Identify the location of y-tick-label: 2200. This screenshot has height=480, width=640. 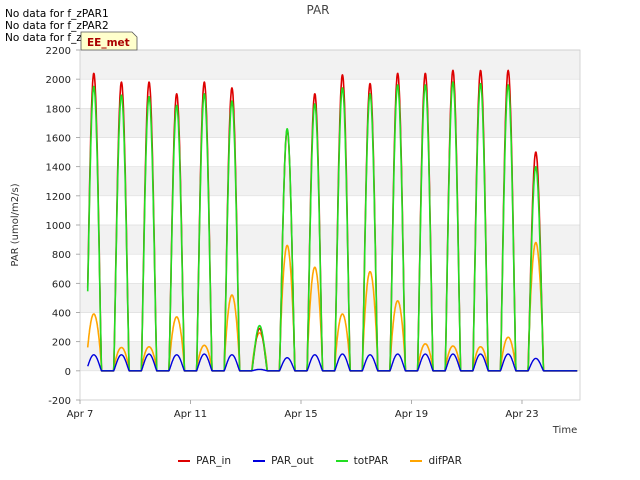
(58, 51).